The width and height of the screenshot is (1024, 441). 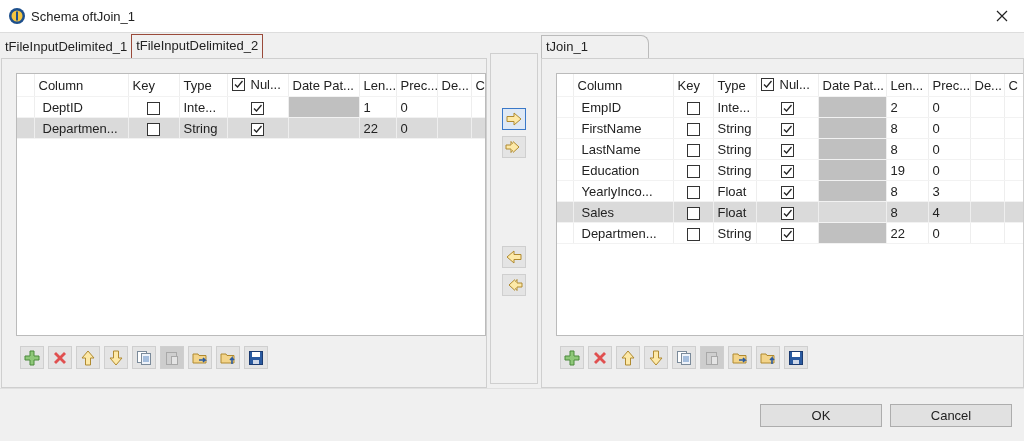 What do you see at coordinates (936, 191) in the screenshot?
I see `table-cell: 3` at bounding box center [936, 191].